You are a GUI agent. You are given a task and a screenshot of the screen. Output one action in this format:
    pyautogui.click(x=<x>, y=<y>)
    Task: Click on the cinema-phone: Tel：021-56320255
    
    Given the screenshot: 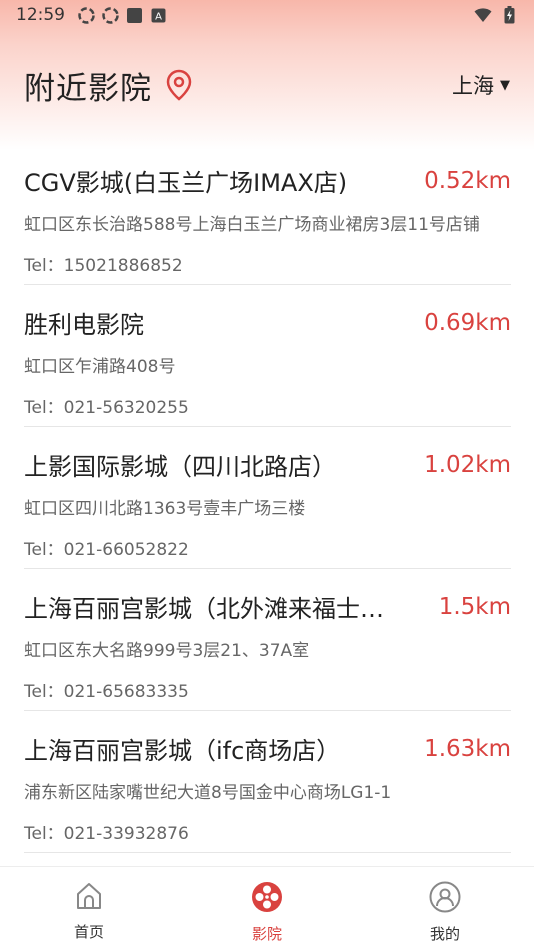 What is the action you would take?
    pyautogui.click(x=267, y=405)
    